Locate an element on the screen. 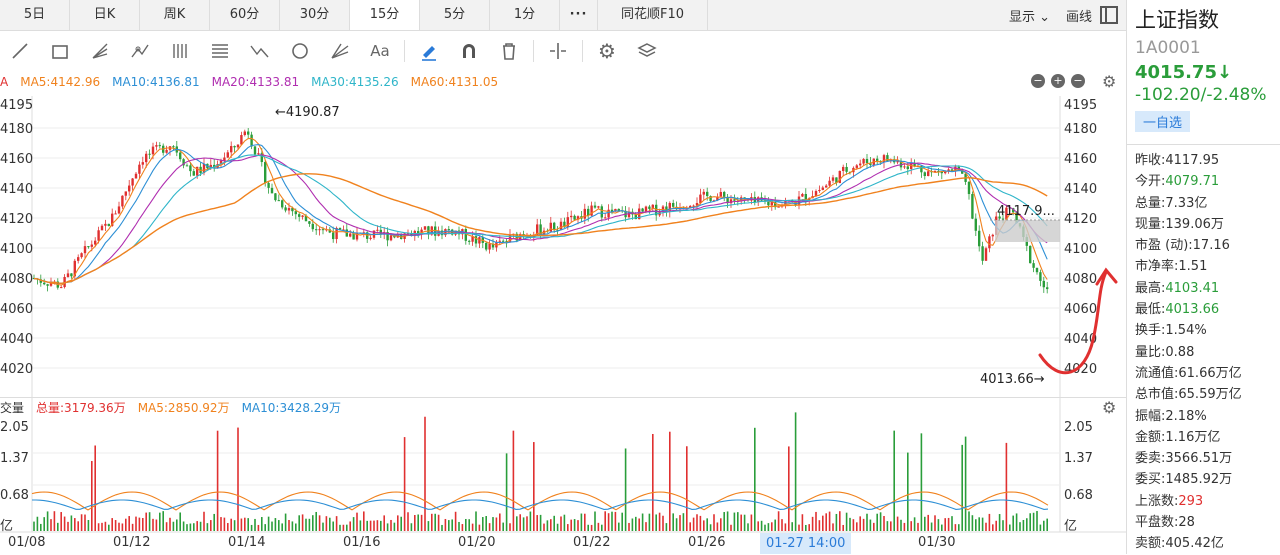 The image size is (1280, 555). stat-row: 委卖: 3566.51万 is located at coordinates (1203, 458).